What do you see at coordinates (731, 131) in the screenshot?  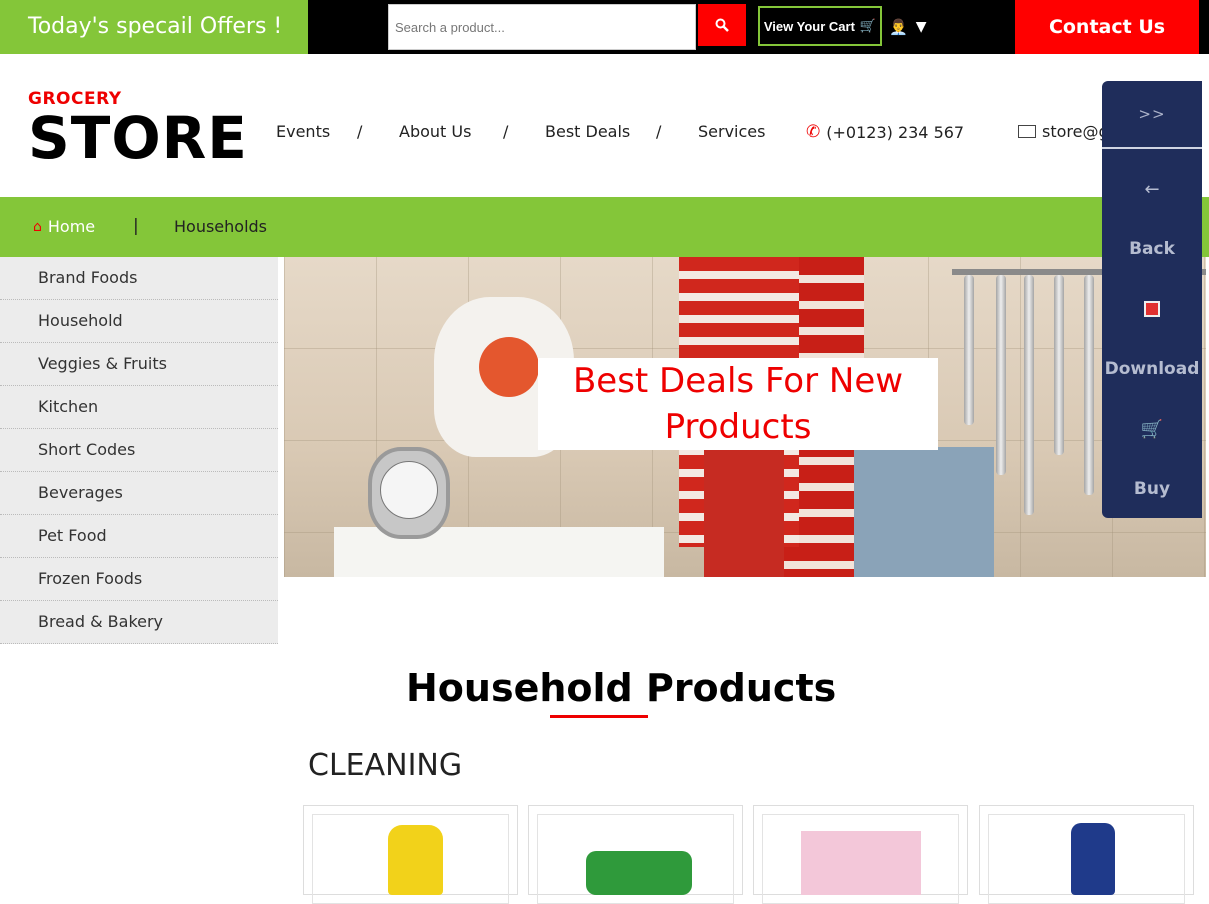 I see `nav-services: Services` at bounding box center [731, 131].